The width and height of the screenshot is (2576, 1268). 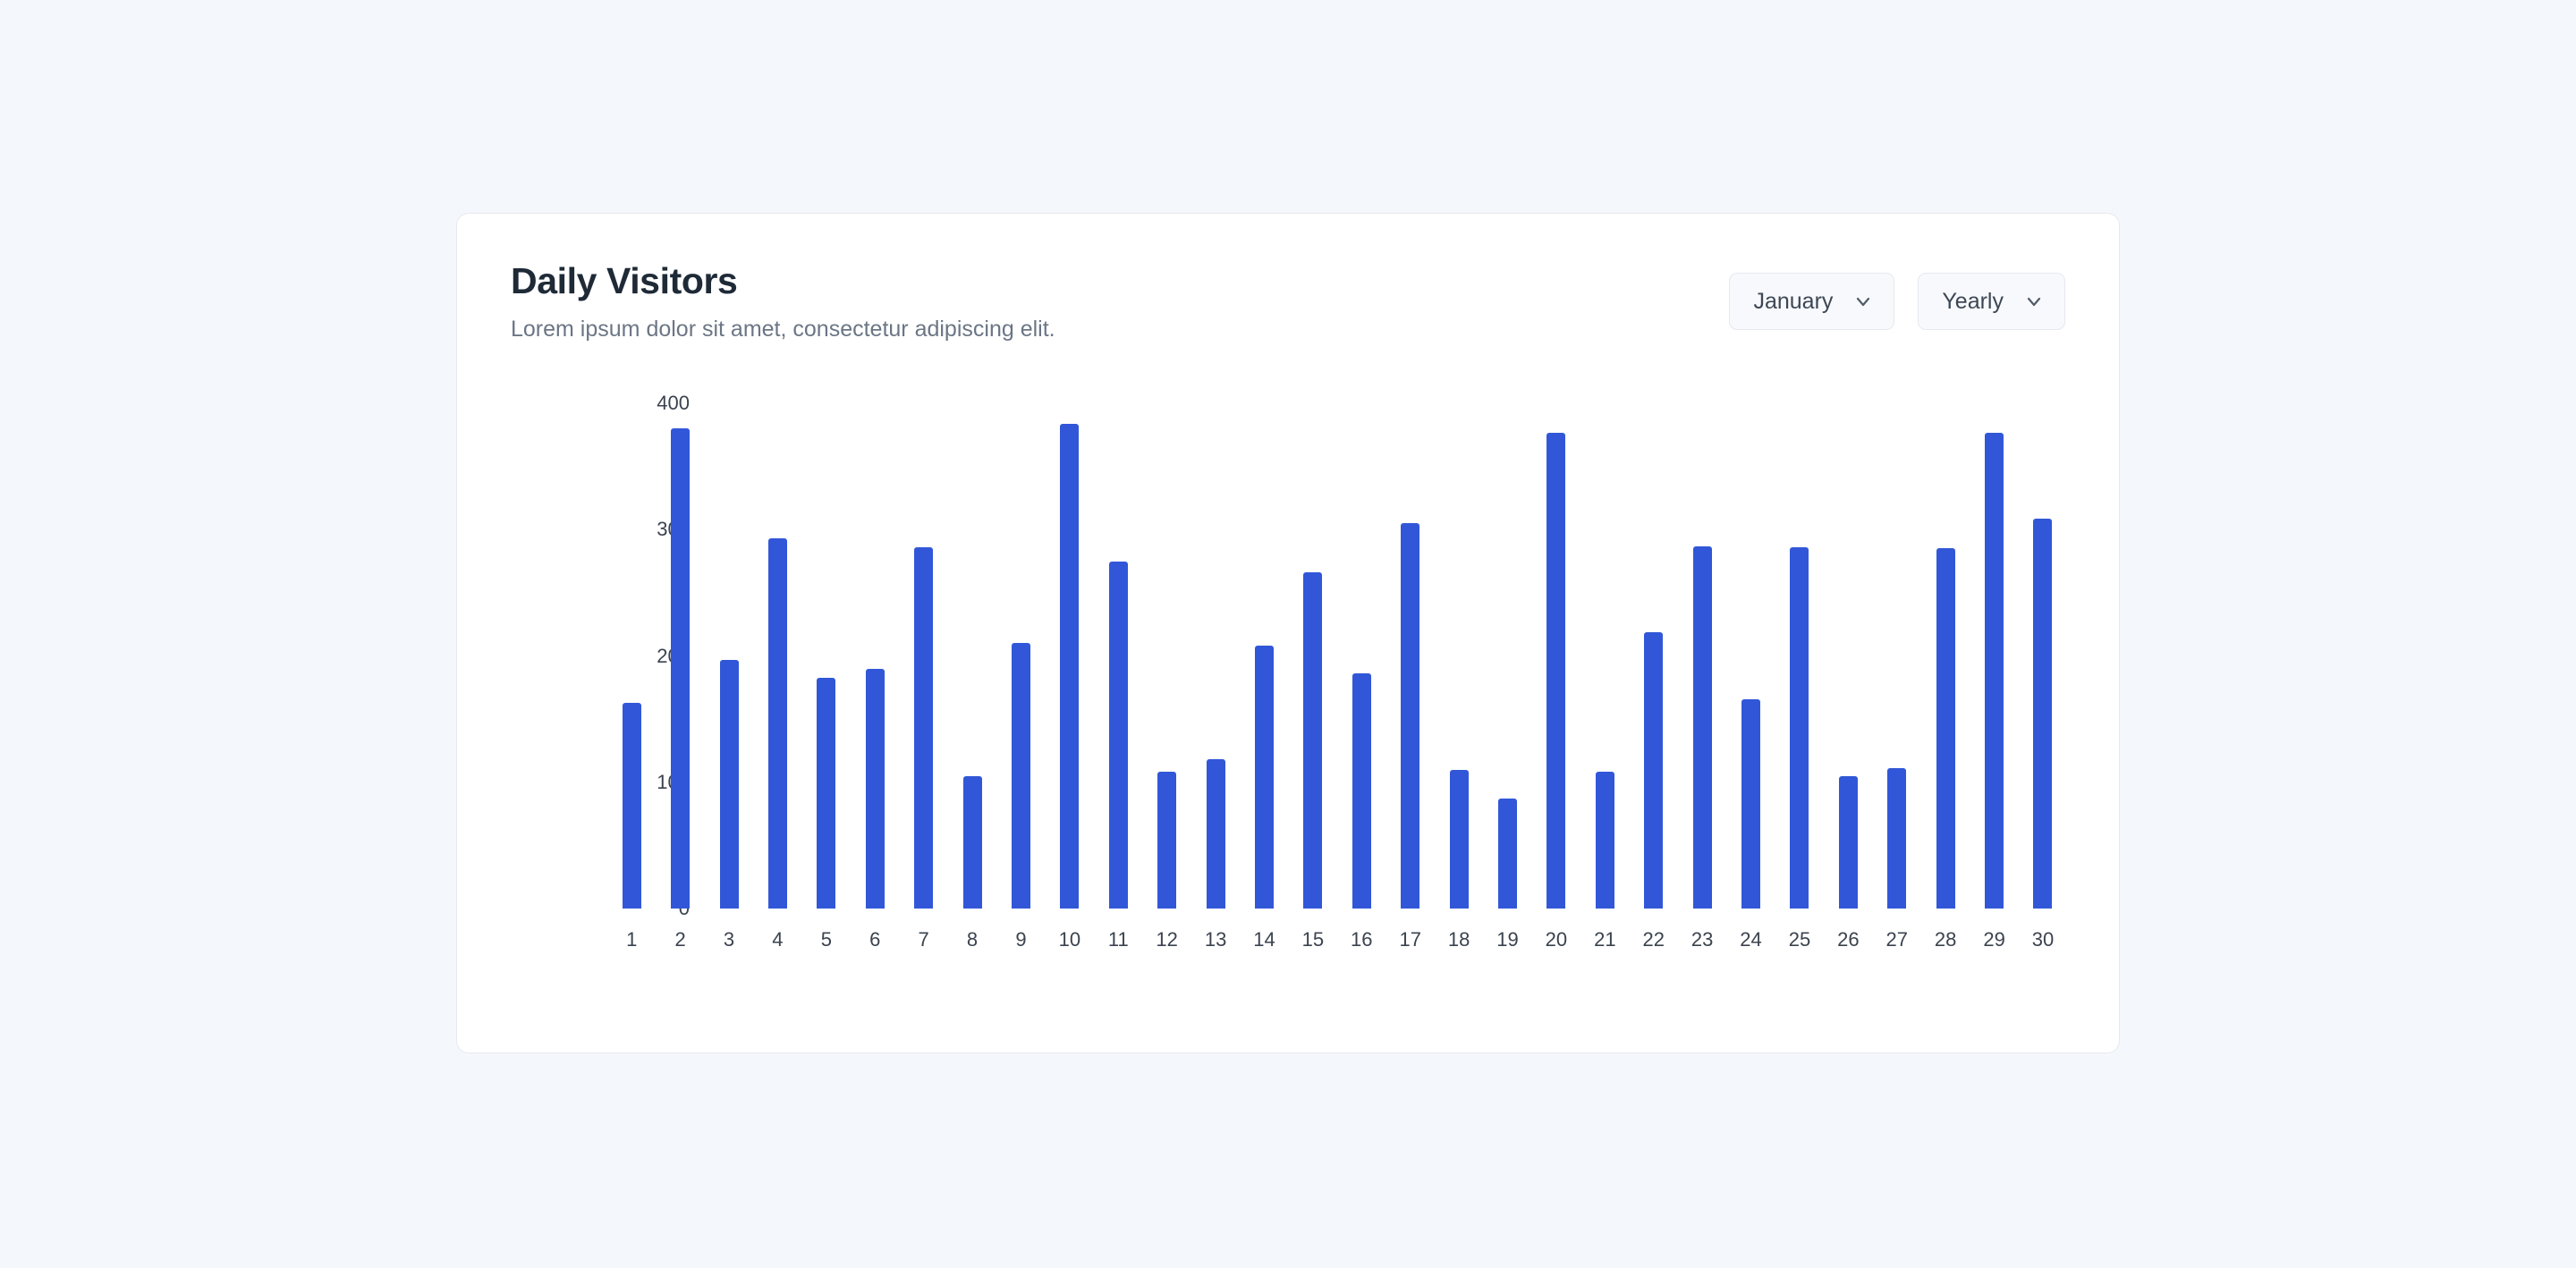 I want to click on x-axis-tick-label: 17, so click(x=1410, y=939).